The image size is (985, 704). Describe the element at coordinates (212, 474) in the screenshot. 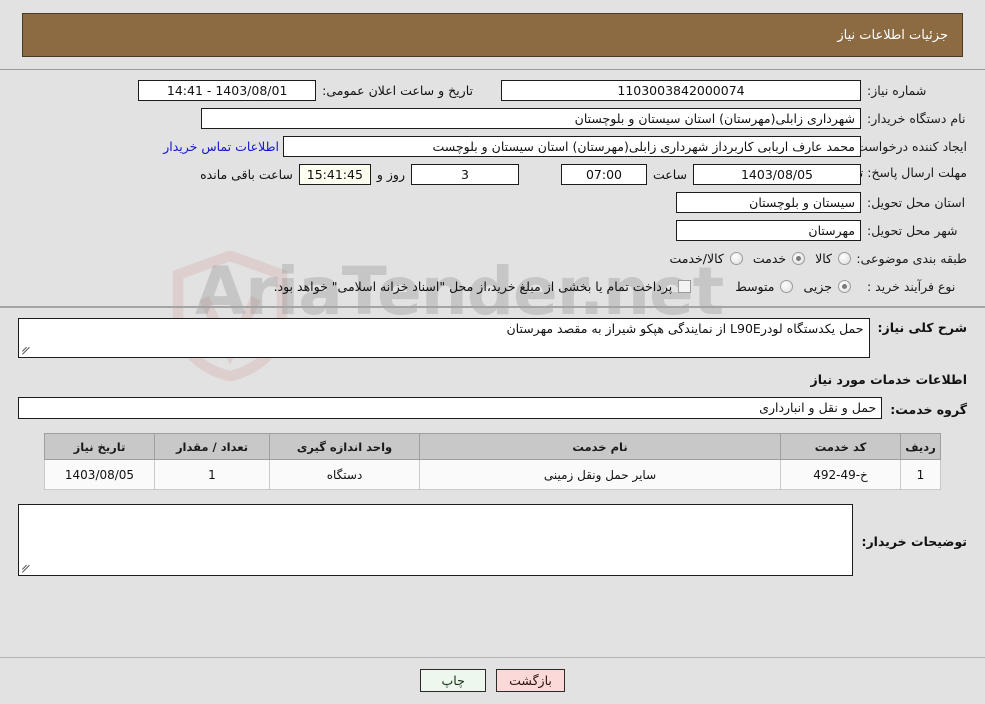

I see `cell-quantity: 1` at that location.